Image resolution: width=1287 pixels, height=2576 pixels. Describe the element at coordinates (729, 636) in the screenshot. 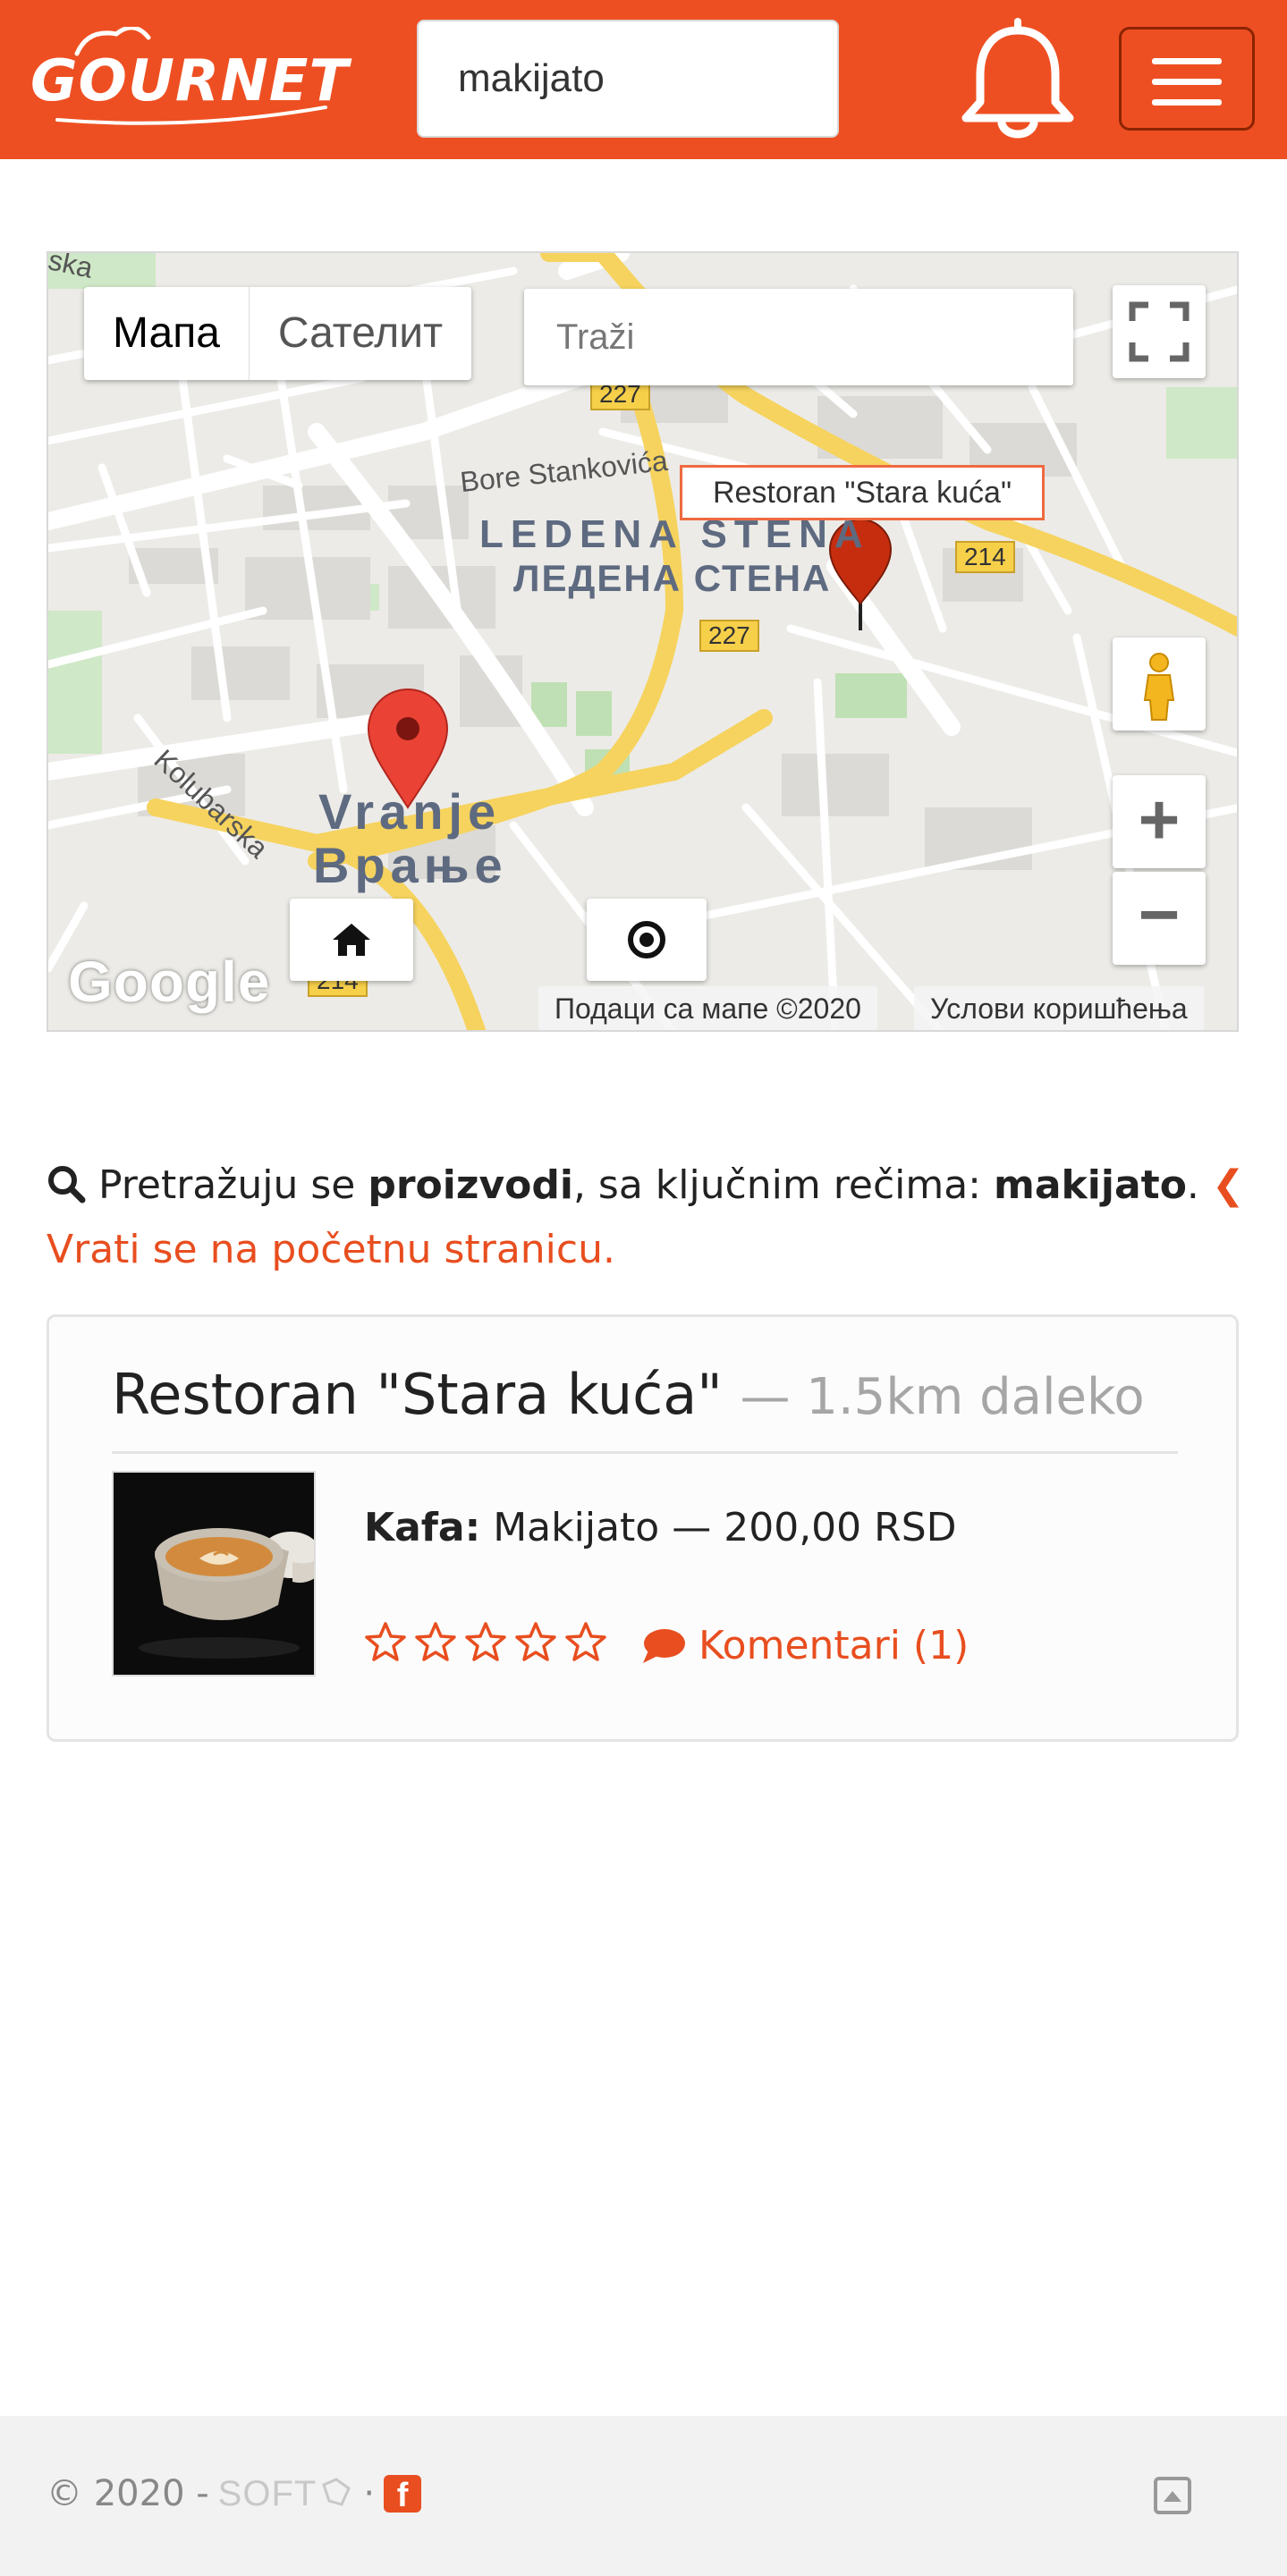

I see `map-road-shield-227: 227` at that location.